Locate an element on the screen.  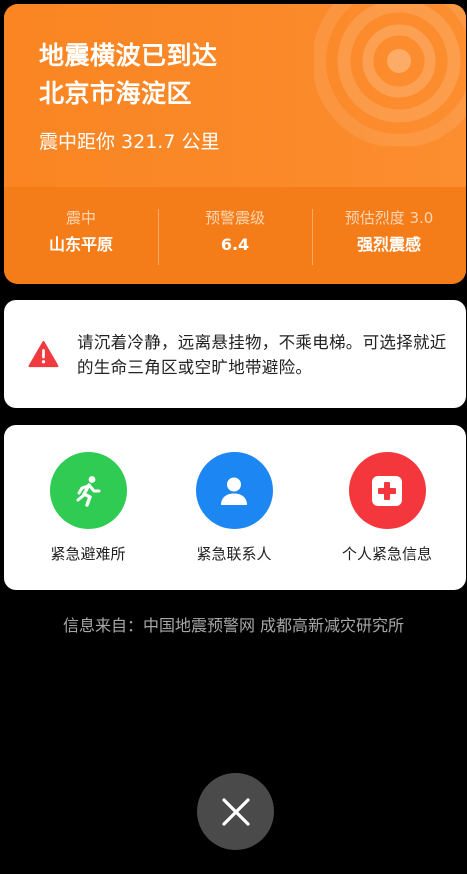
action-label: 紧急避难所 is located at coordinates (88, 554).